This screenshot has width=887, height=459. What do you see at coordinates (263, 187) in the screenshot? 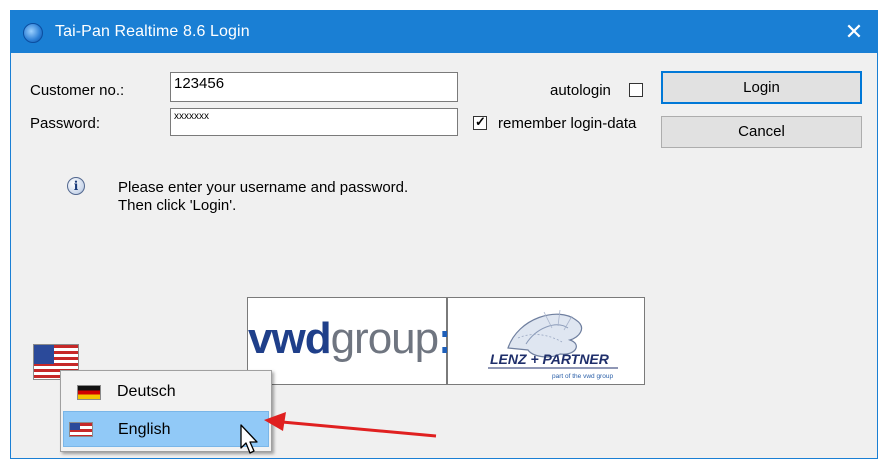
I see `info-line-1: Please enter your username and password.` at bounding box center [263, 187].